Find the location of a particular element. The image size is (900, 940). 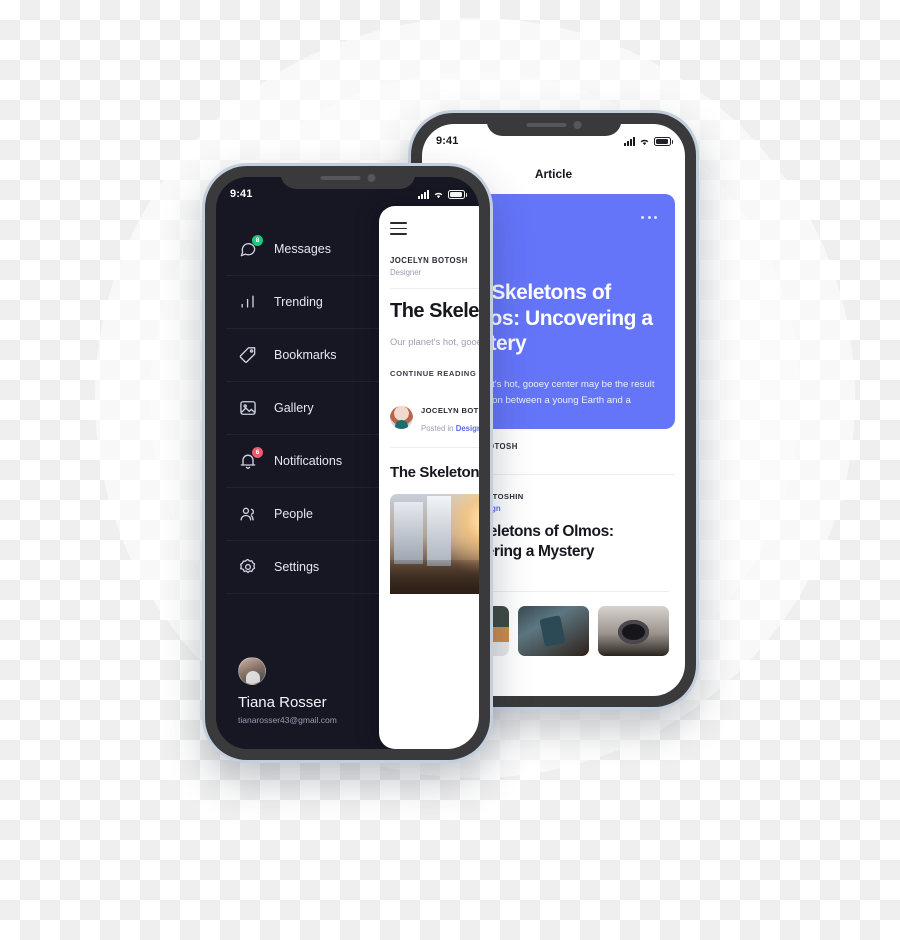

sidebar-item-label: People is located at coordinates (293, 514).